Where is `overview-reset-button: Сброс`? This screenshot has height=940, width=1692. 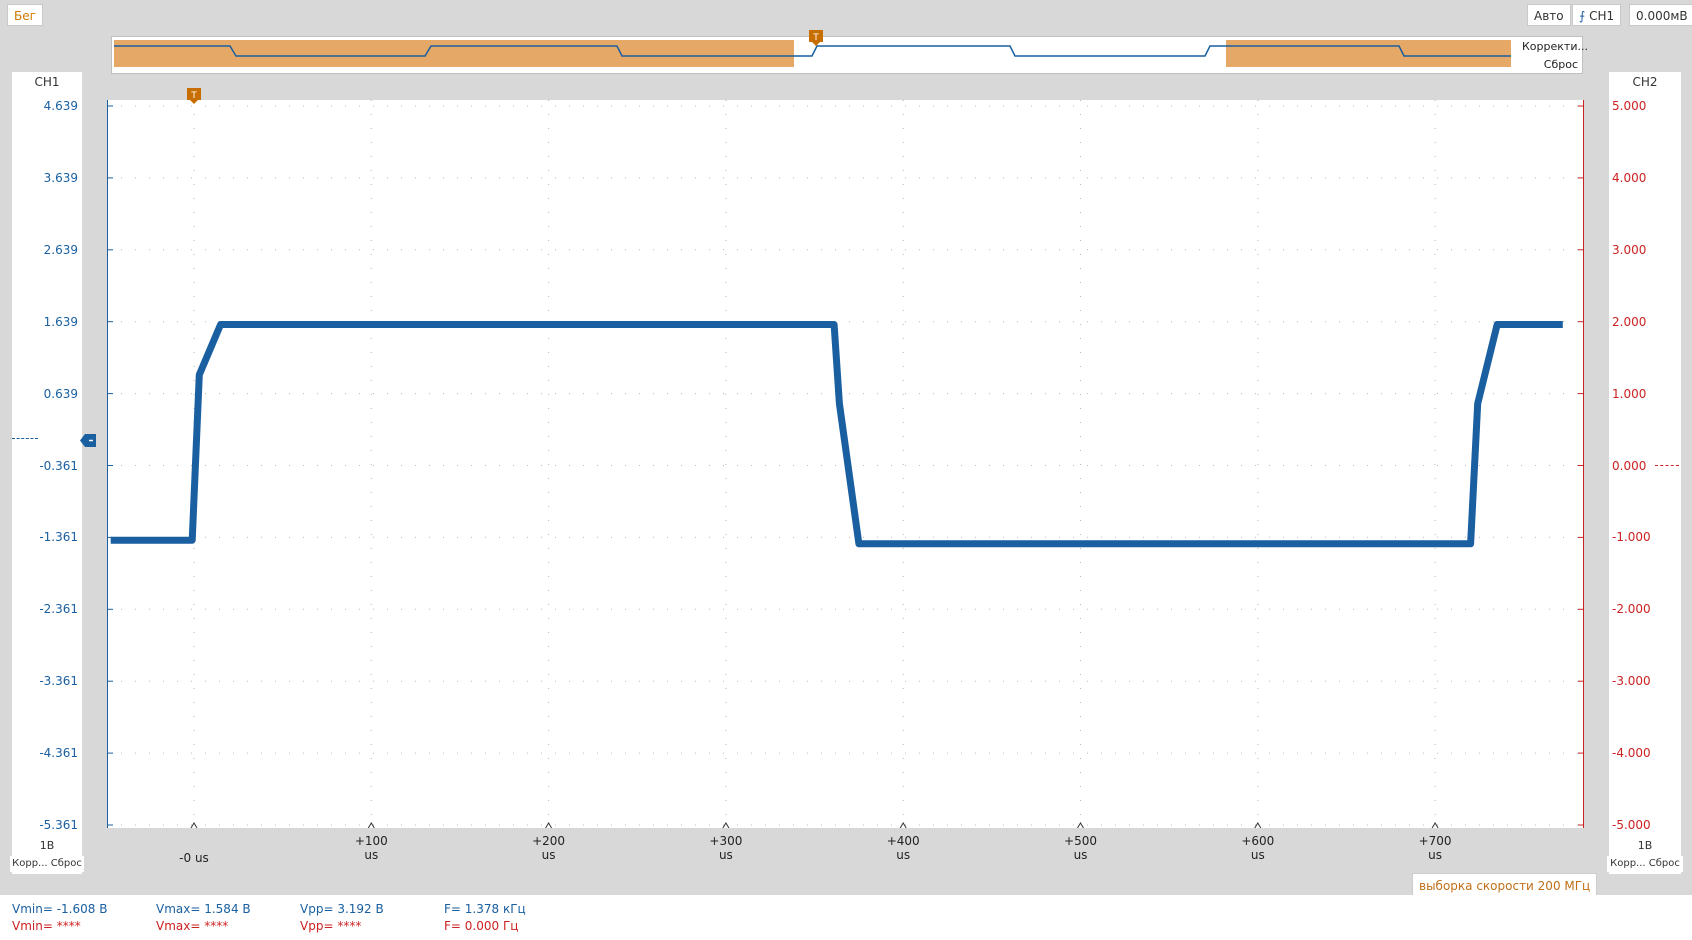 overview-reset-button: Сброс is located at coordinates (1552, 64).